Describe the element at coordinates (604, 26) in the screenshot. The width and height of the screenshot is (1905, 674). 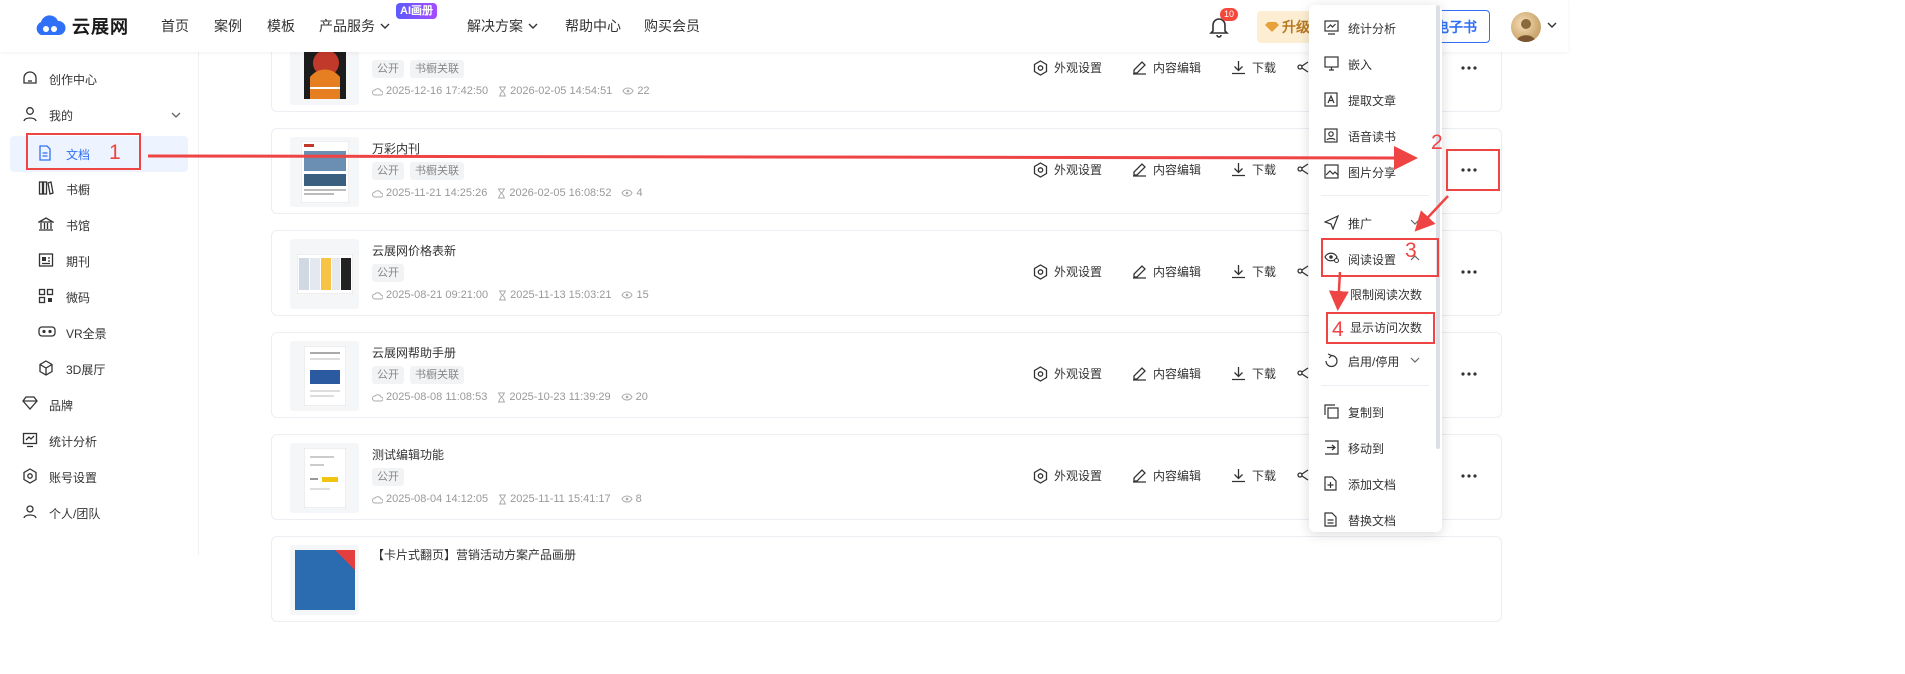
I see `nav-help: 帮助中心` at that location.